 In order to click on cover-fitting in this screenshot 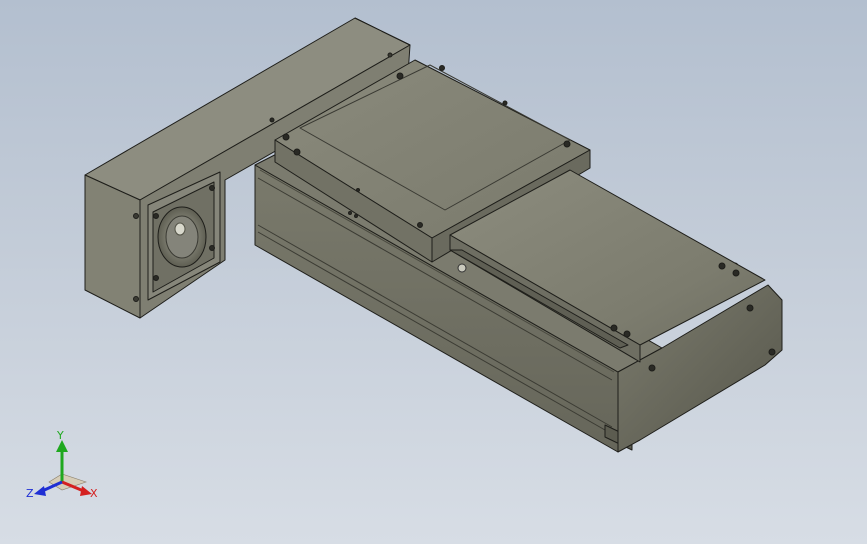, I will do `click(462, 268)`.